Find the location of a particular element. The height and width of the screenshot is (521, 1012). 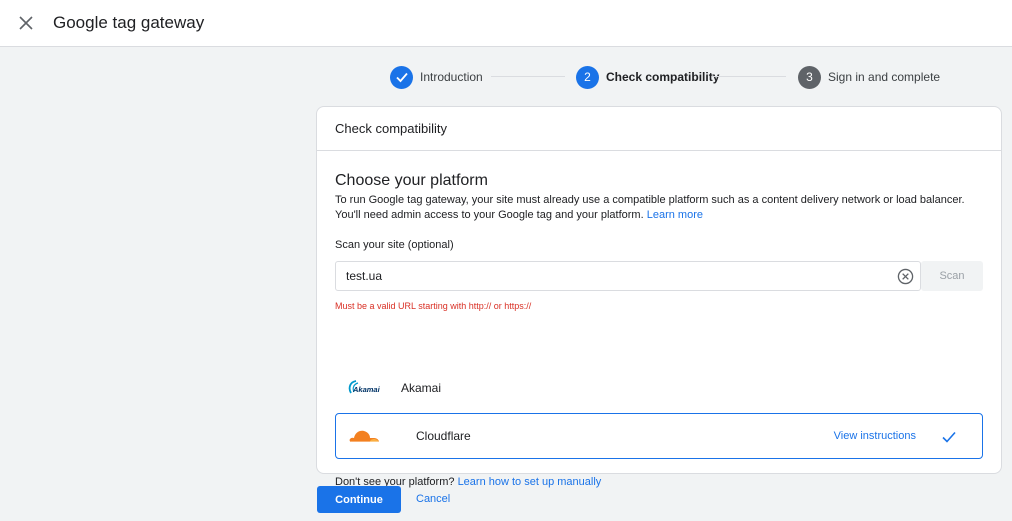

step-label: Check compatibility is located at coordinates (663, 77).